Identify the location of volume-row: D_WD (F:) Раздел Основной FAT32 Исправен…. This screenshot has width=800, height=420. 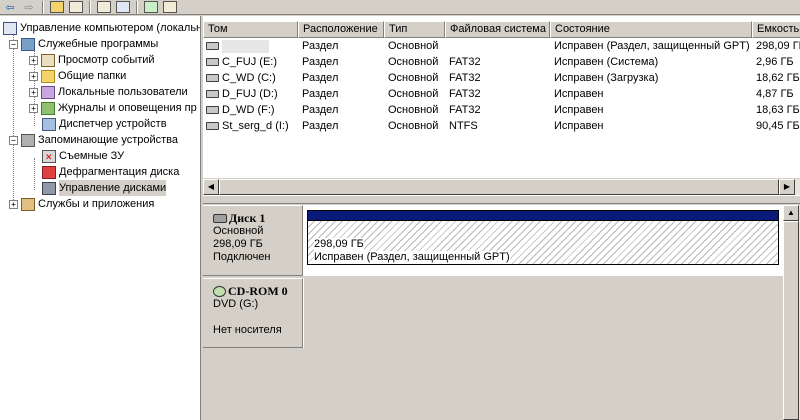
(501, 110).